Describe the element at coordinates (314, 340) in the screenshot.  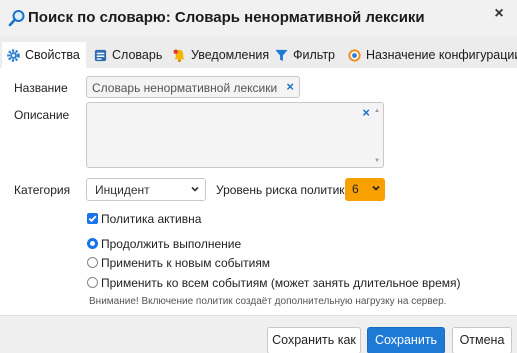
I see `save-as-button: Сохранить как` at that location.